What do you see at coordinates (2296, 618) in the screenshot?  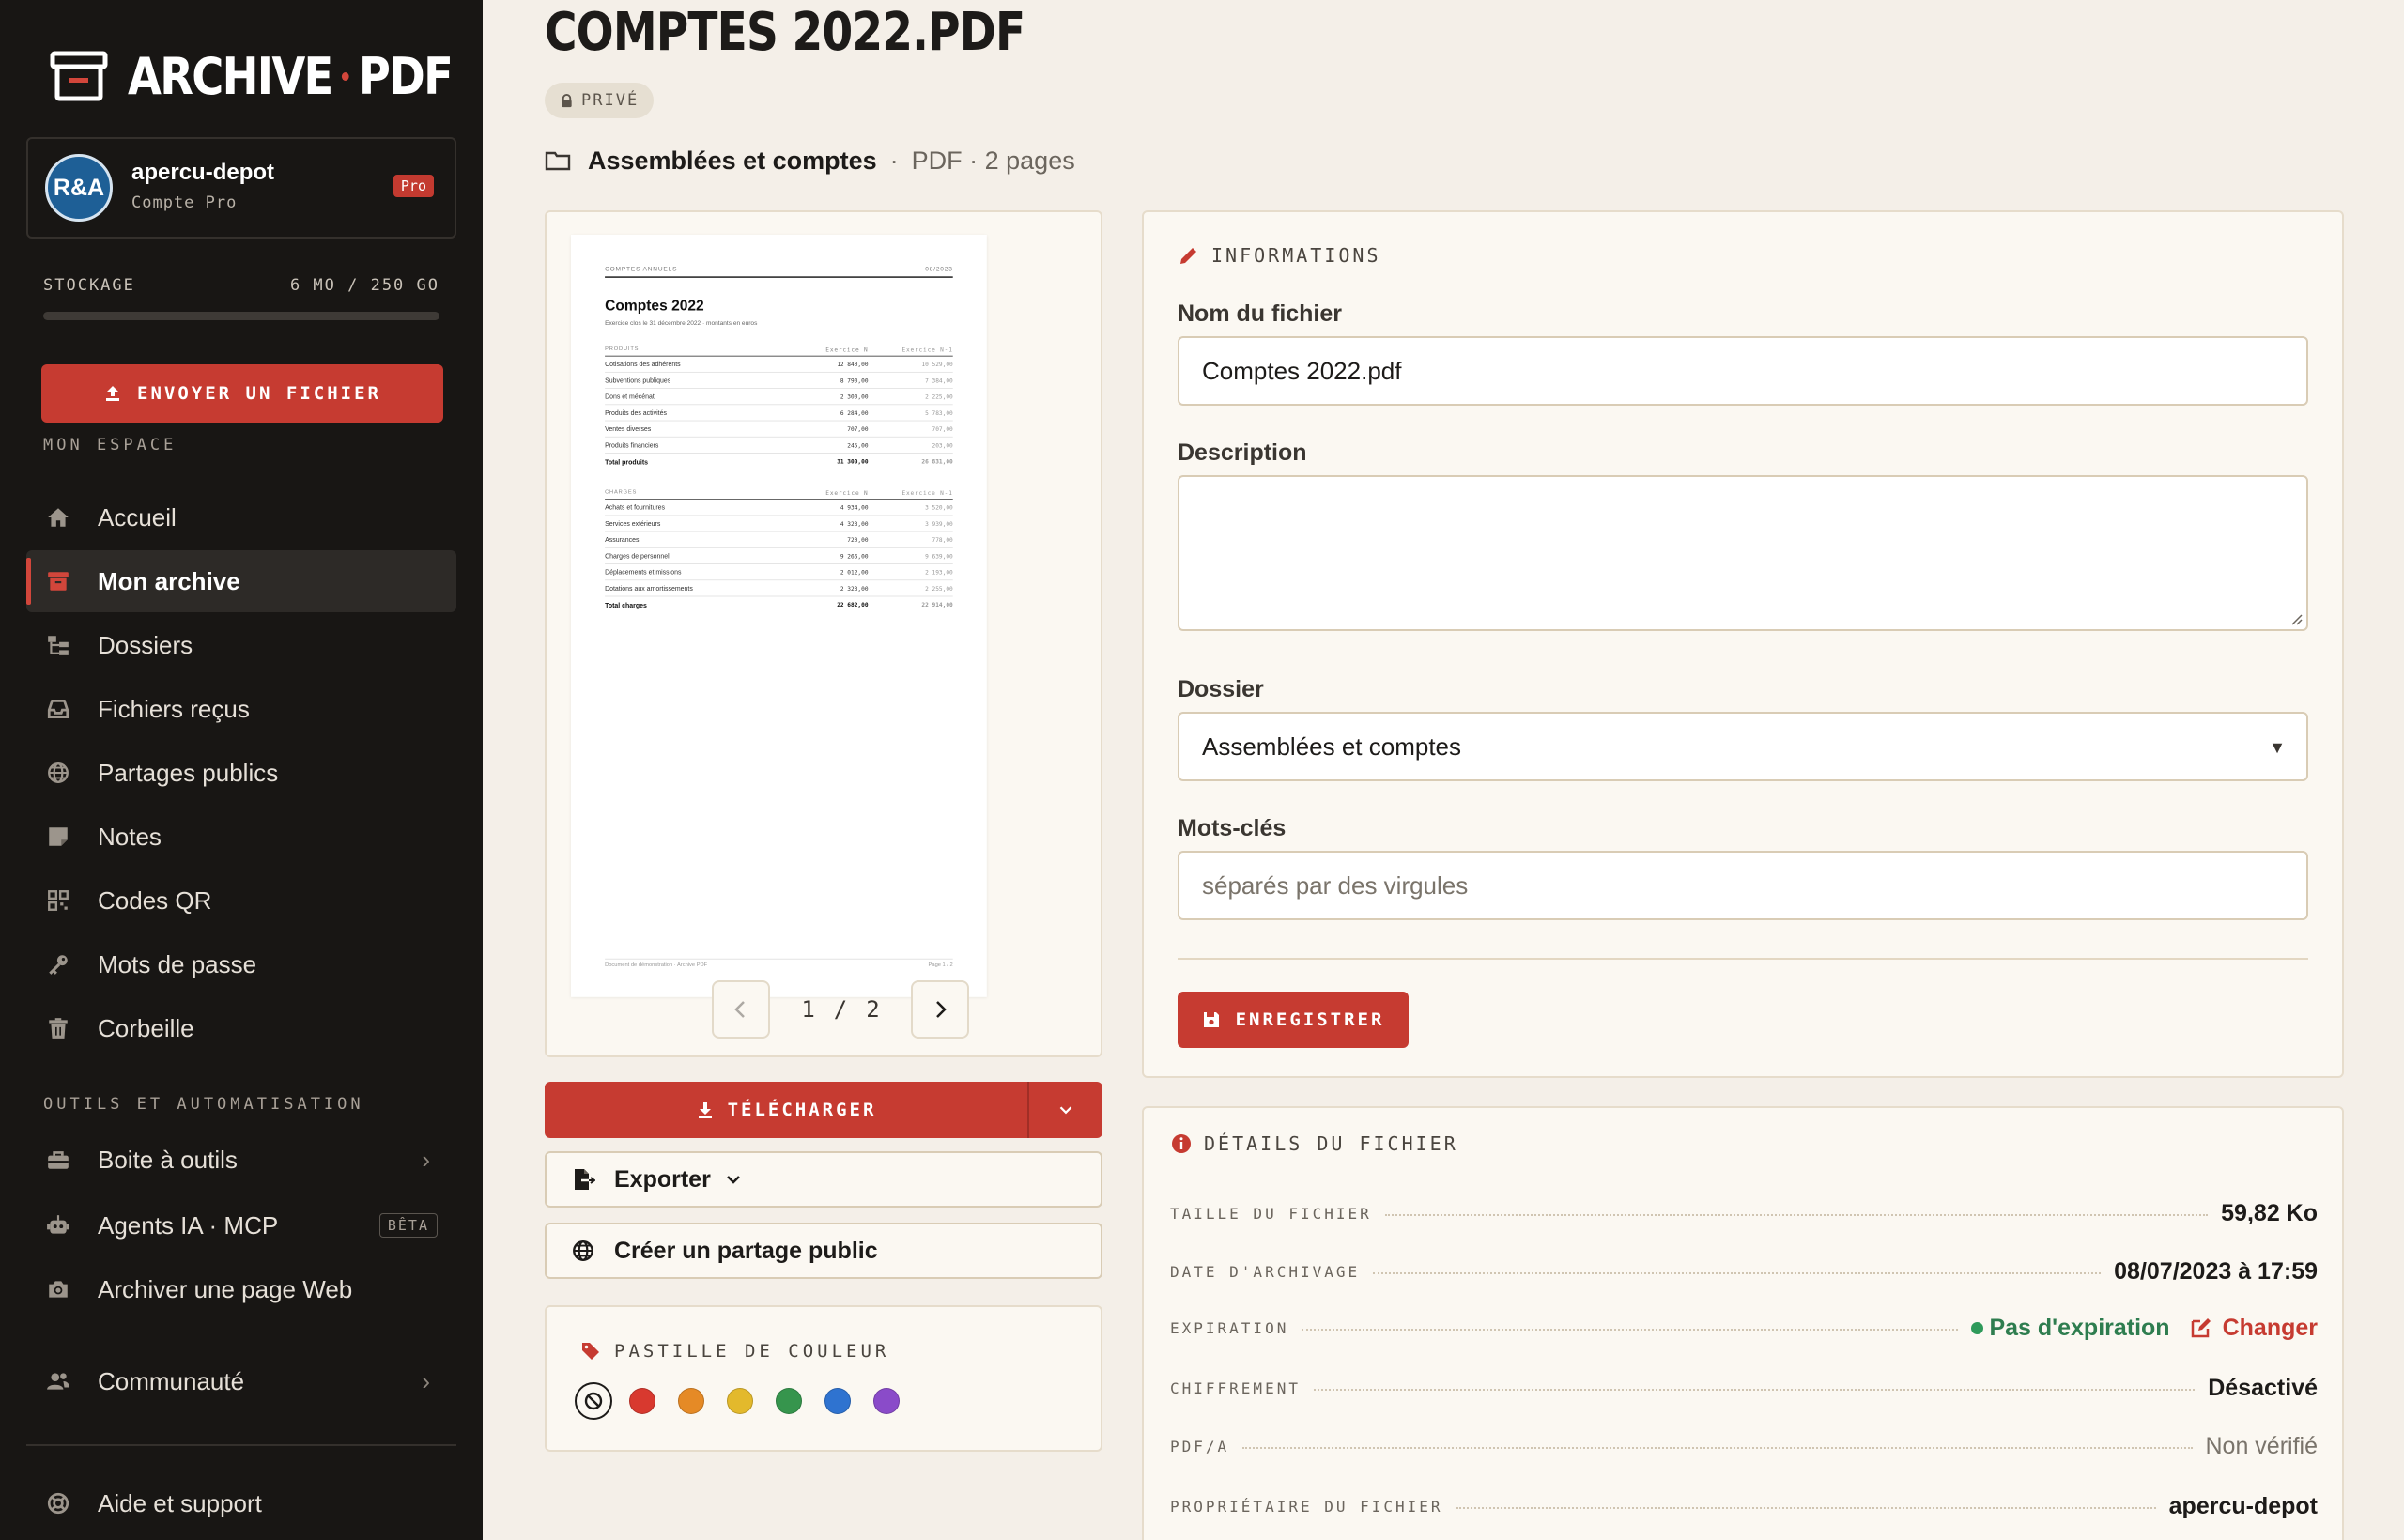 I see `resize-handle-icon` at bounding box center [2296, 618].